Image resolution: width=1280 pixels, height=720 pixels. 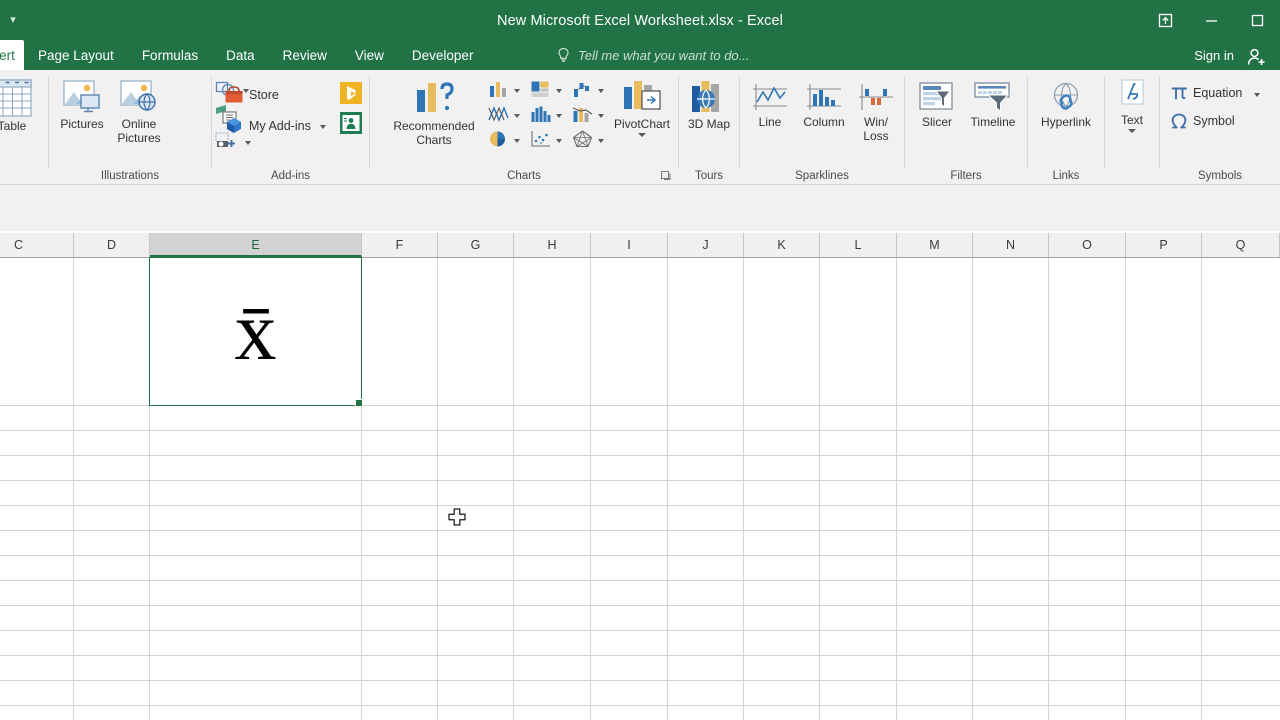 What do you see at coordinates (642, 134) in the screenshot?
I see `pivotchart-caret` at bounding box center [642, 134].